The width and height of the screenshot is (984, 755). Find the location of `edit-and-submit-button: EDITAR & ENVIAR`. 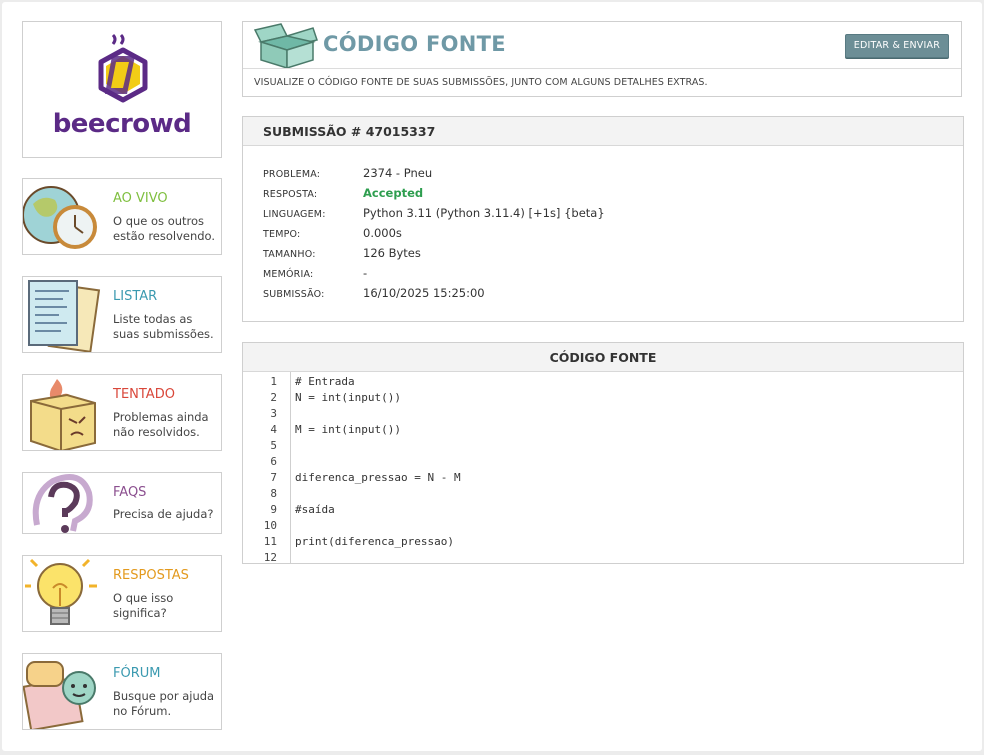

edit-and-submit-button: EDITAR & ENVIAR is located at coordinates (896, 46).